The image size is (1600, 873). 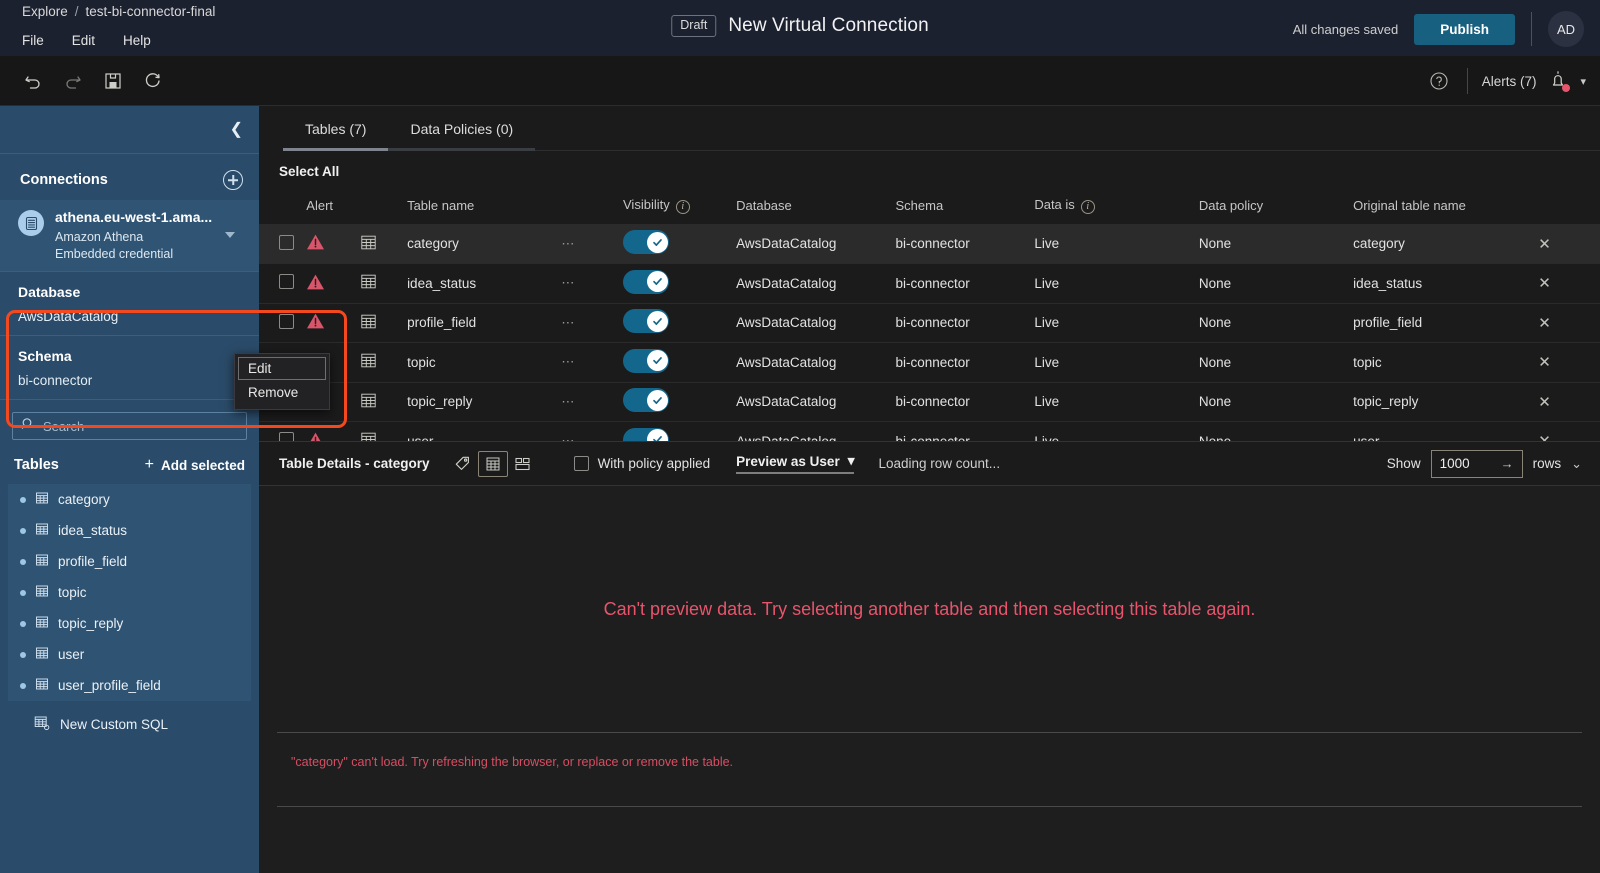 I want to click on list-item-label: profile_field, so click(x=93, y=561).